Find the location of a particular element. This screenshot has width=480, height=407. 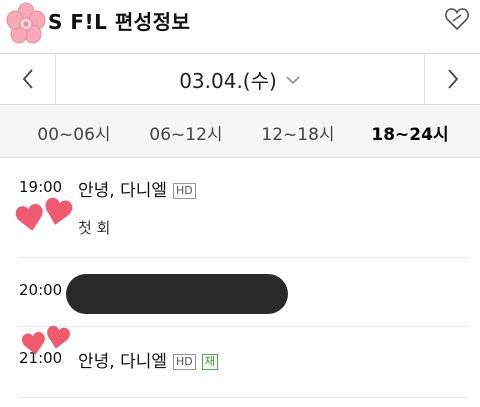

prev-day-button is located at coordinates (28, 79).